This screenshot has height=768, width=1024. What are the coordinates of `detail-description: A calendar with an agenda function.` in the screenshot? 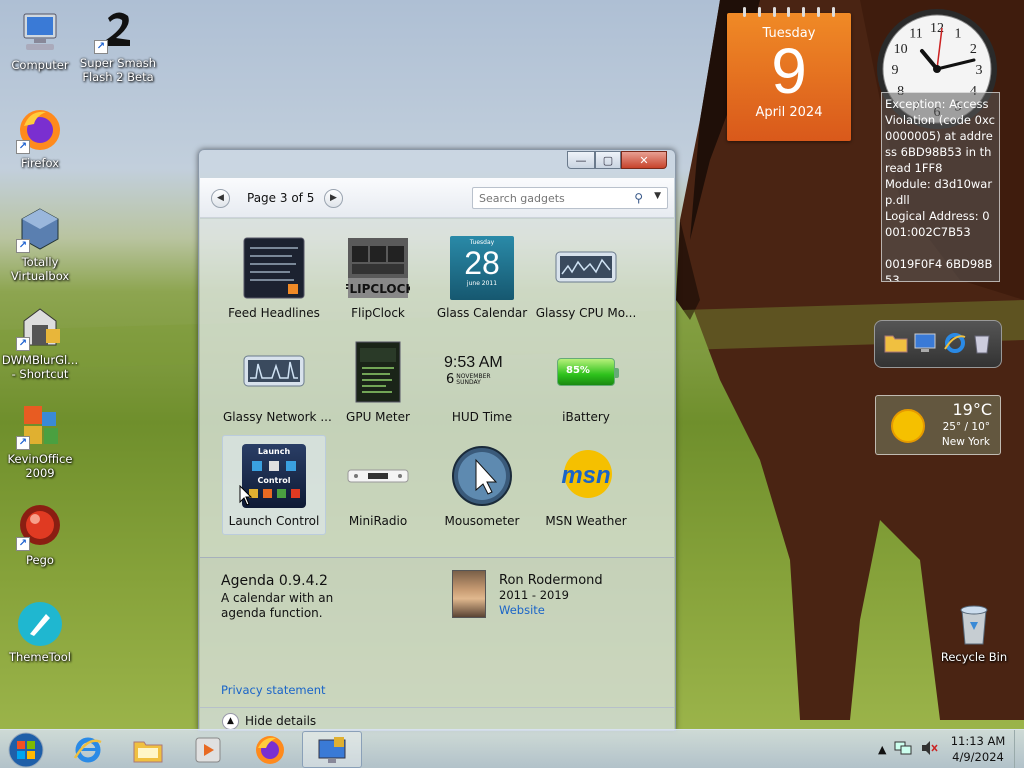 It's located at (277, 605).